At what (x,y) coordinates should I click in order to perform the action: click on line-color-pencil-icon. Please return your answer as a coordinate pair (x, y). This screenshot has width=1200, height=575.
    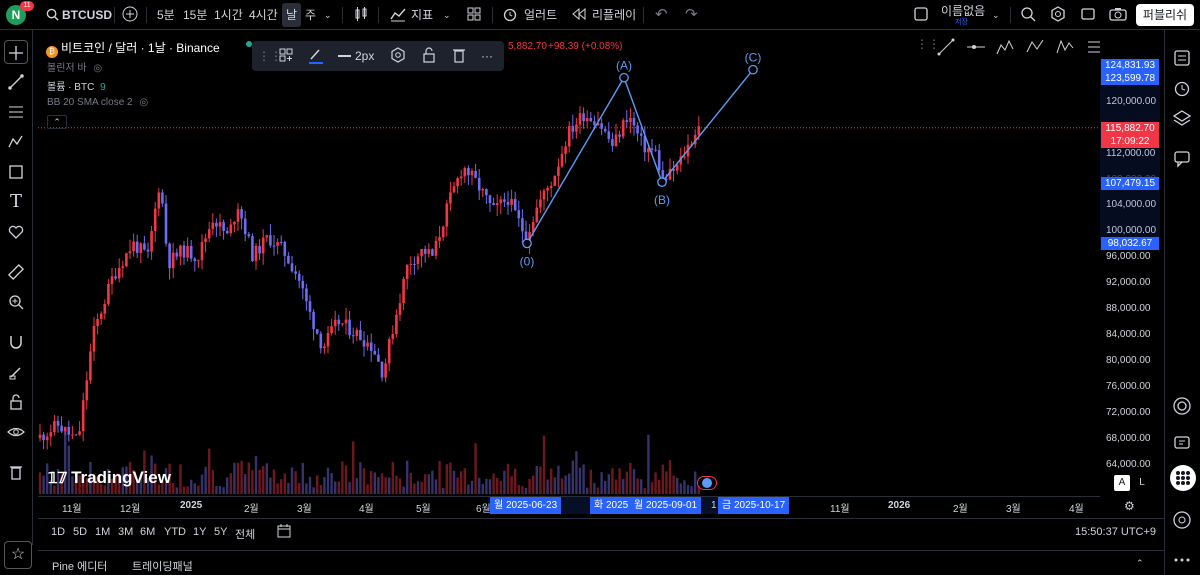
    Looking at the image, I should click on (316, 56).